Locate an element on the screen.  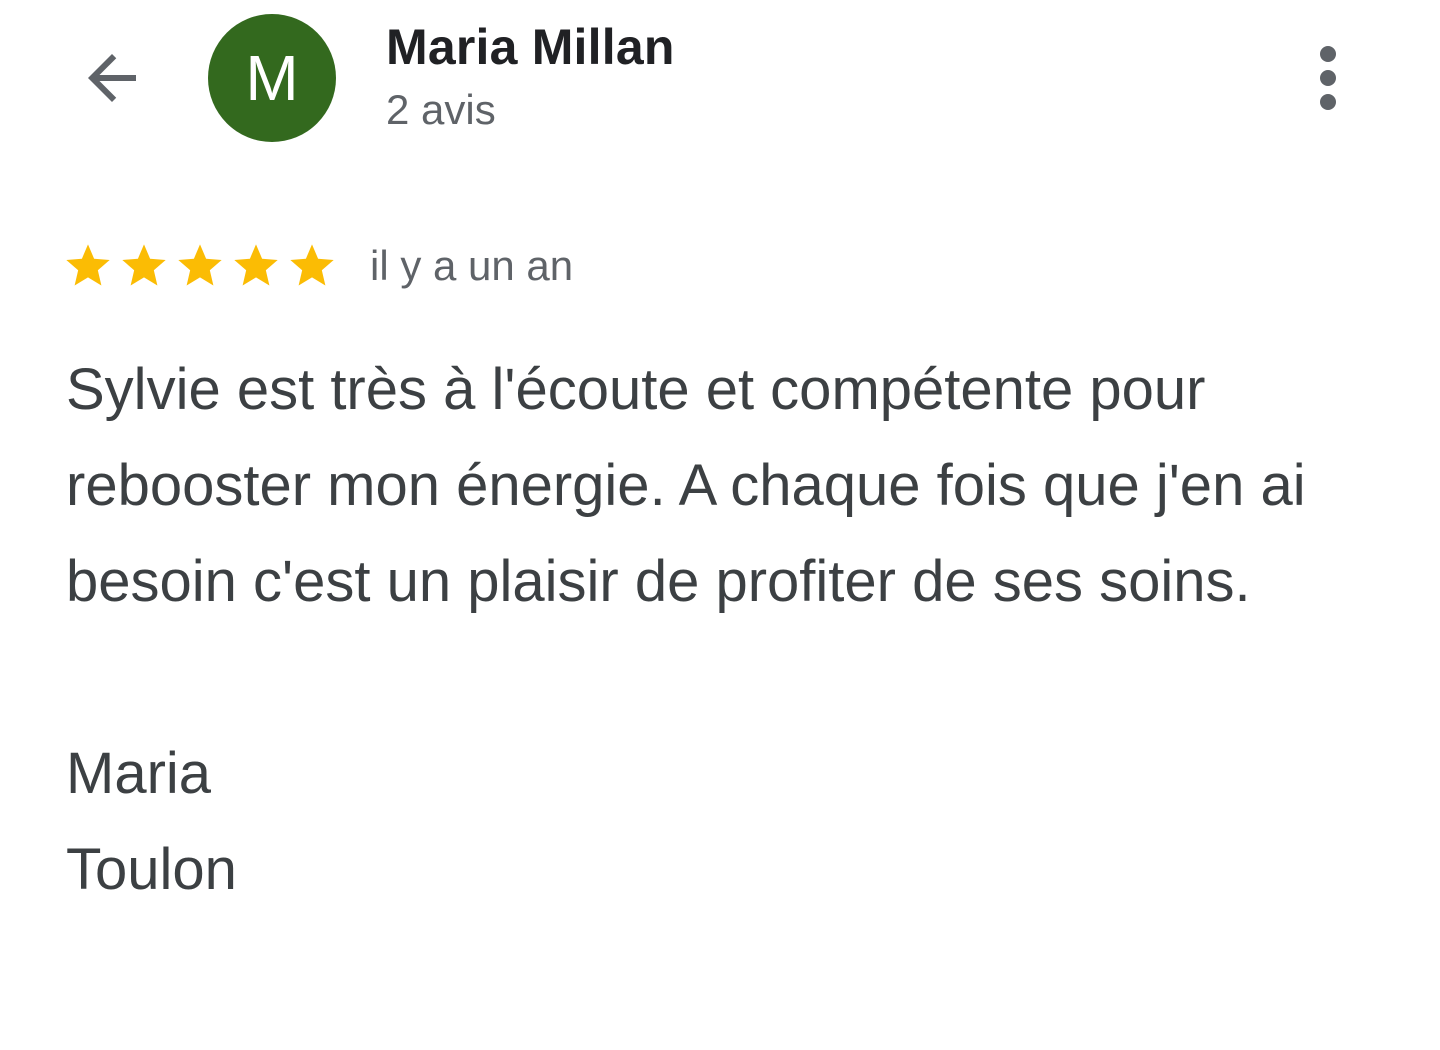
more-options-button is located at coordinates (1328, 78).